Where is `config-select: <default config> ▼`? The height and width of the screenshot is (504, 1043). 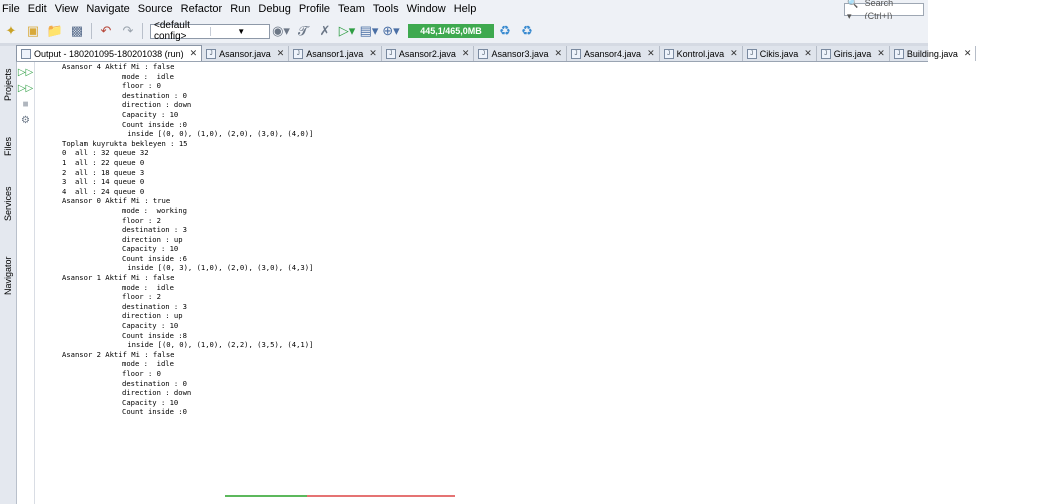 config-select: <default config> ▼ is located at coordinates (210, 31).